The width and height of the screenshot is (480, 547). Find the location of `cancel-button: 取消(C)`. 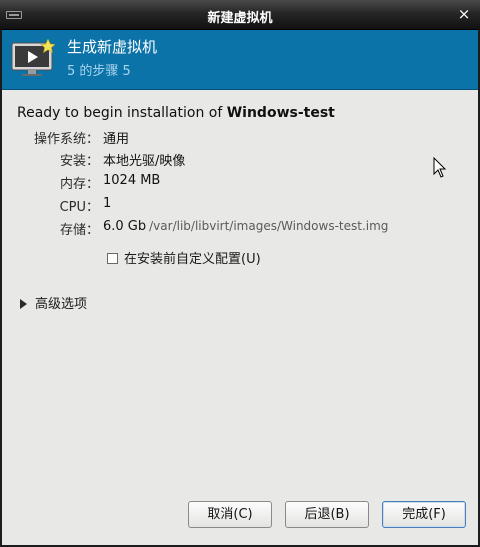

cancel-button: 取消(C) is located at coordinates (230, 514).